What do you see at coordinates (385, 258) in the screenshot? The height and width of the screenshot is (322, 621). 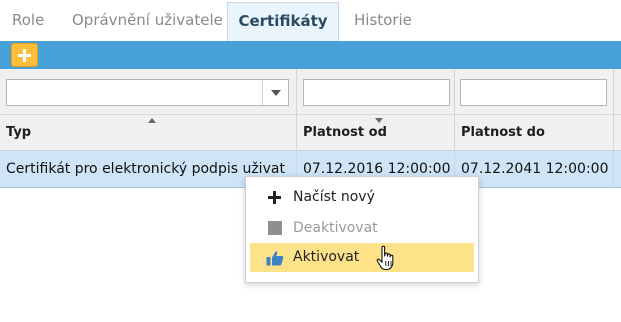 I see `hand-cursor-icon` at bounding box center [385, 258].